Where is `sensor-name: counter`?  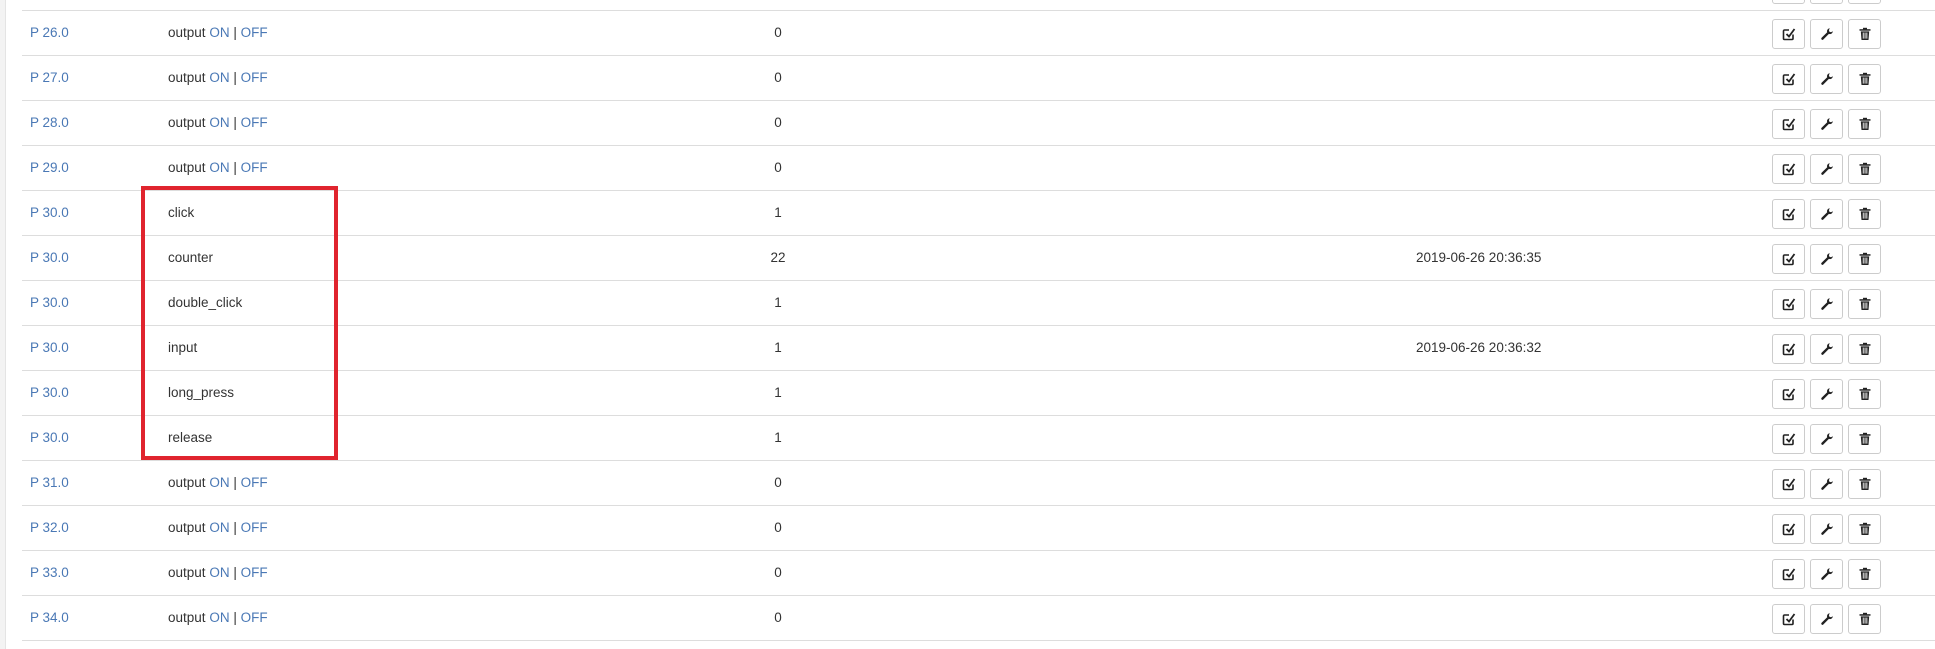
sensor-name: counter is located at coordinates (191, 257).